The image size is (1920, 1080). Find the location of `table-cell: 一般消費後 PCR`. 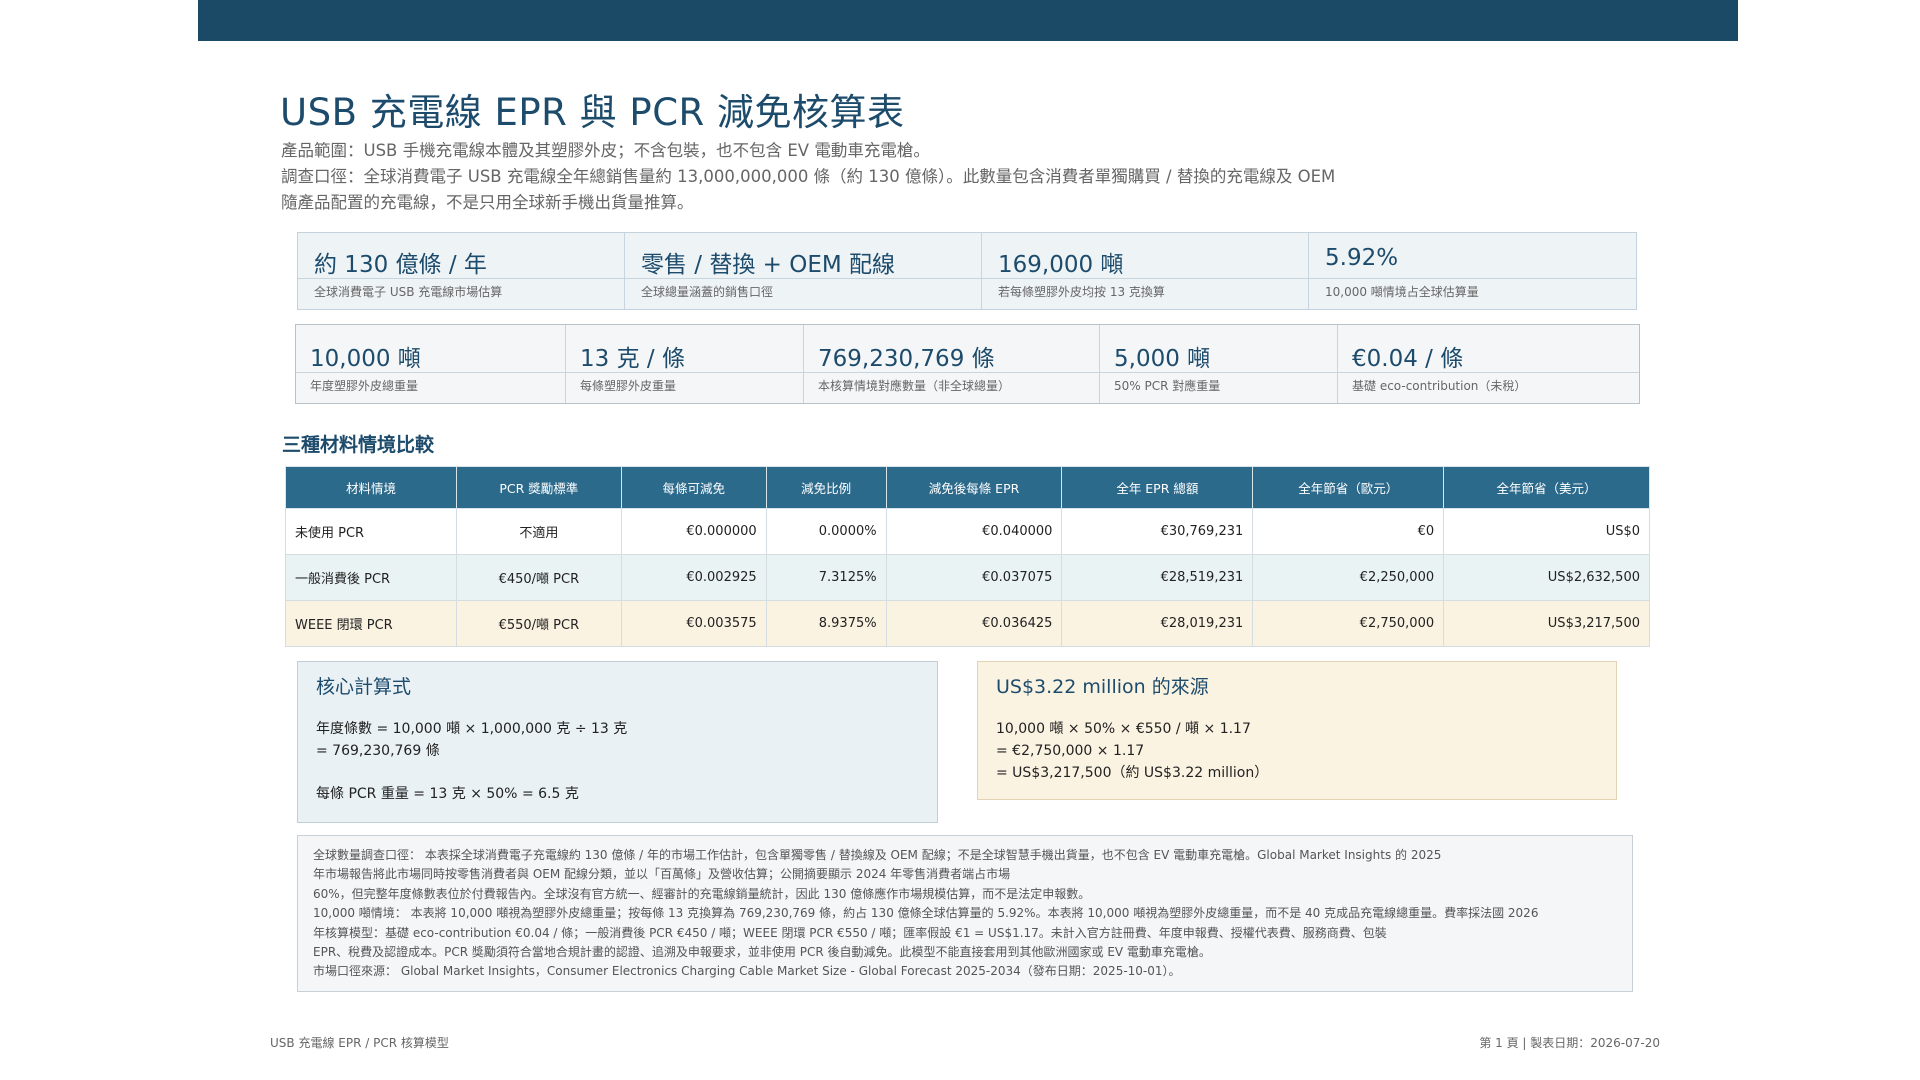

table-cell: 一般消費後 PCR is located at coordinates (371, 577).